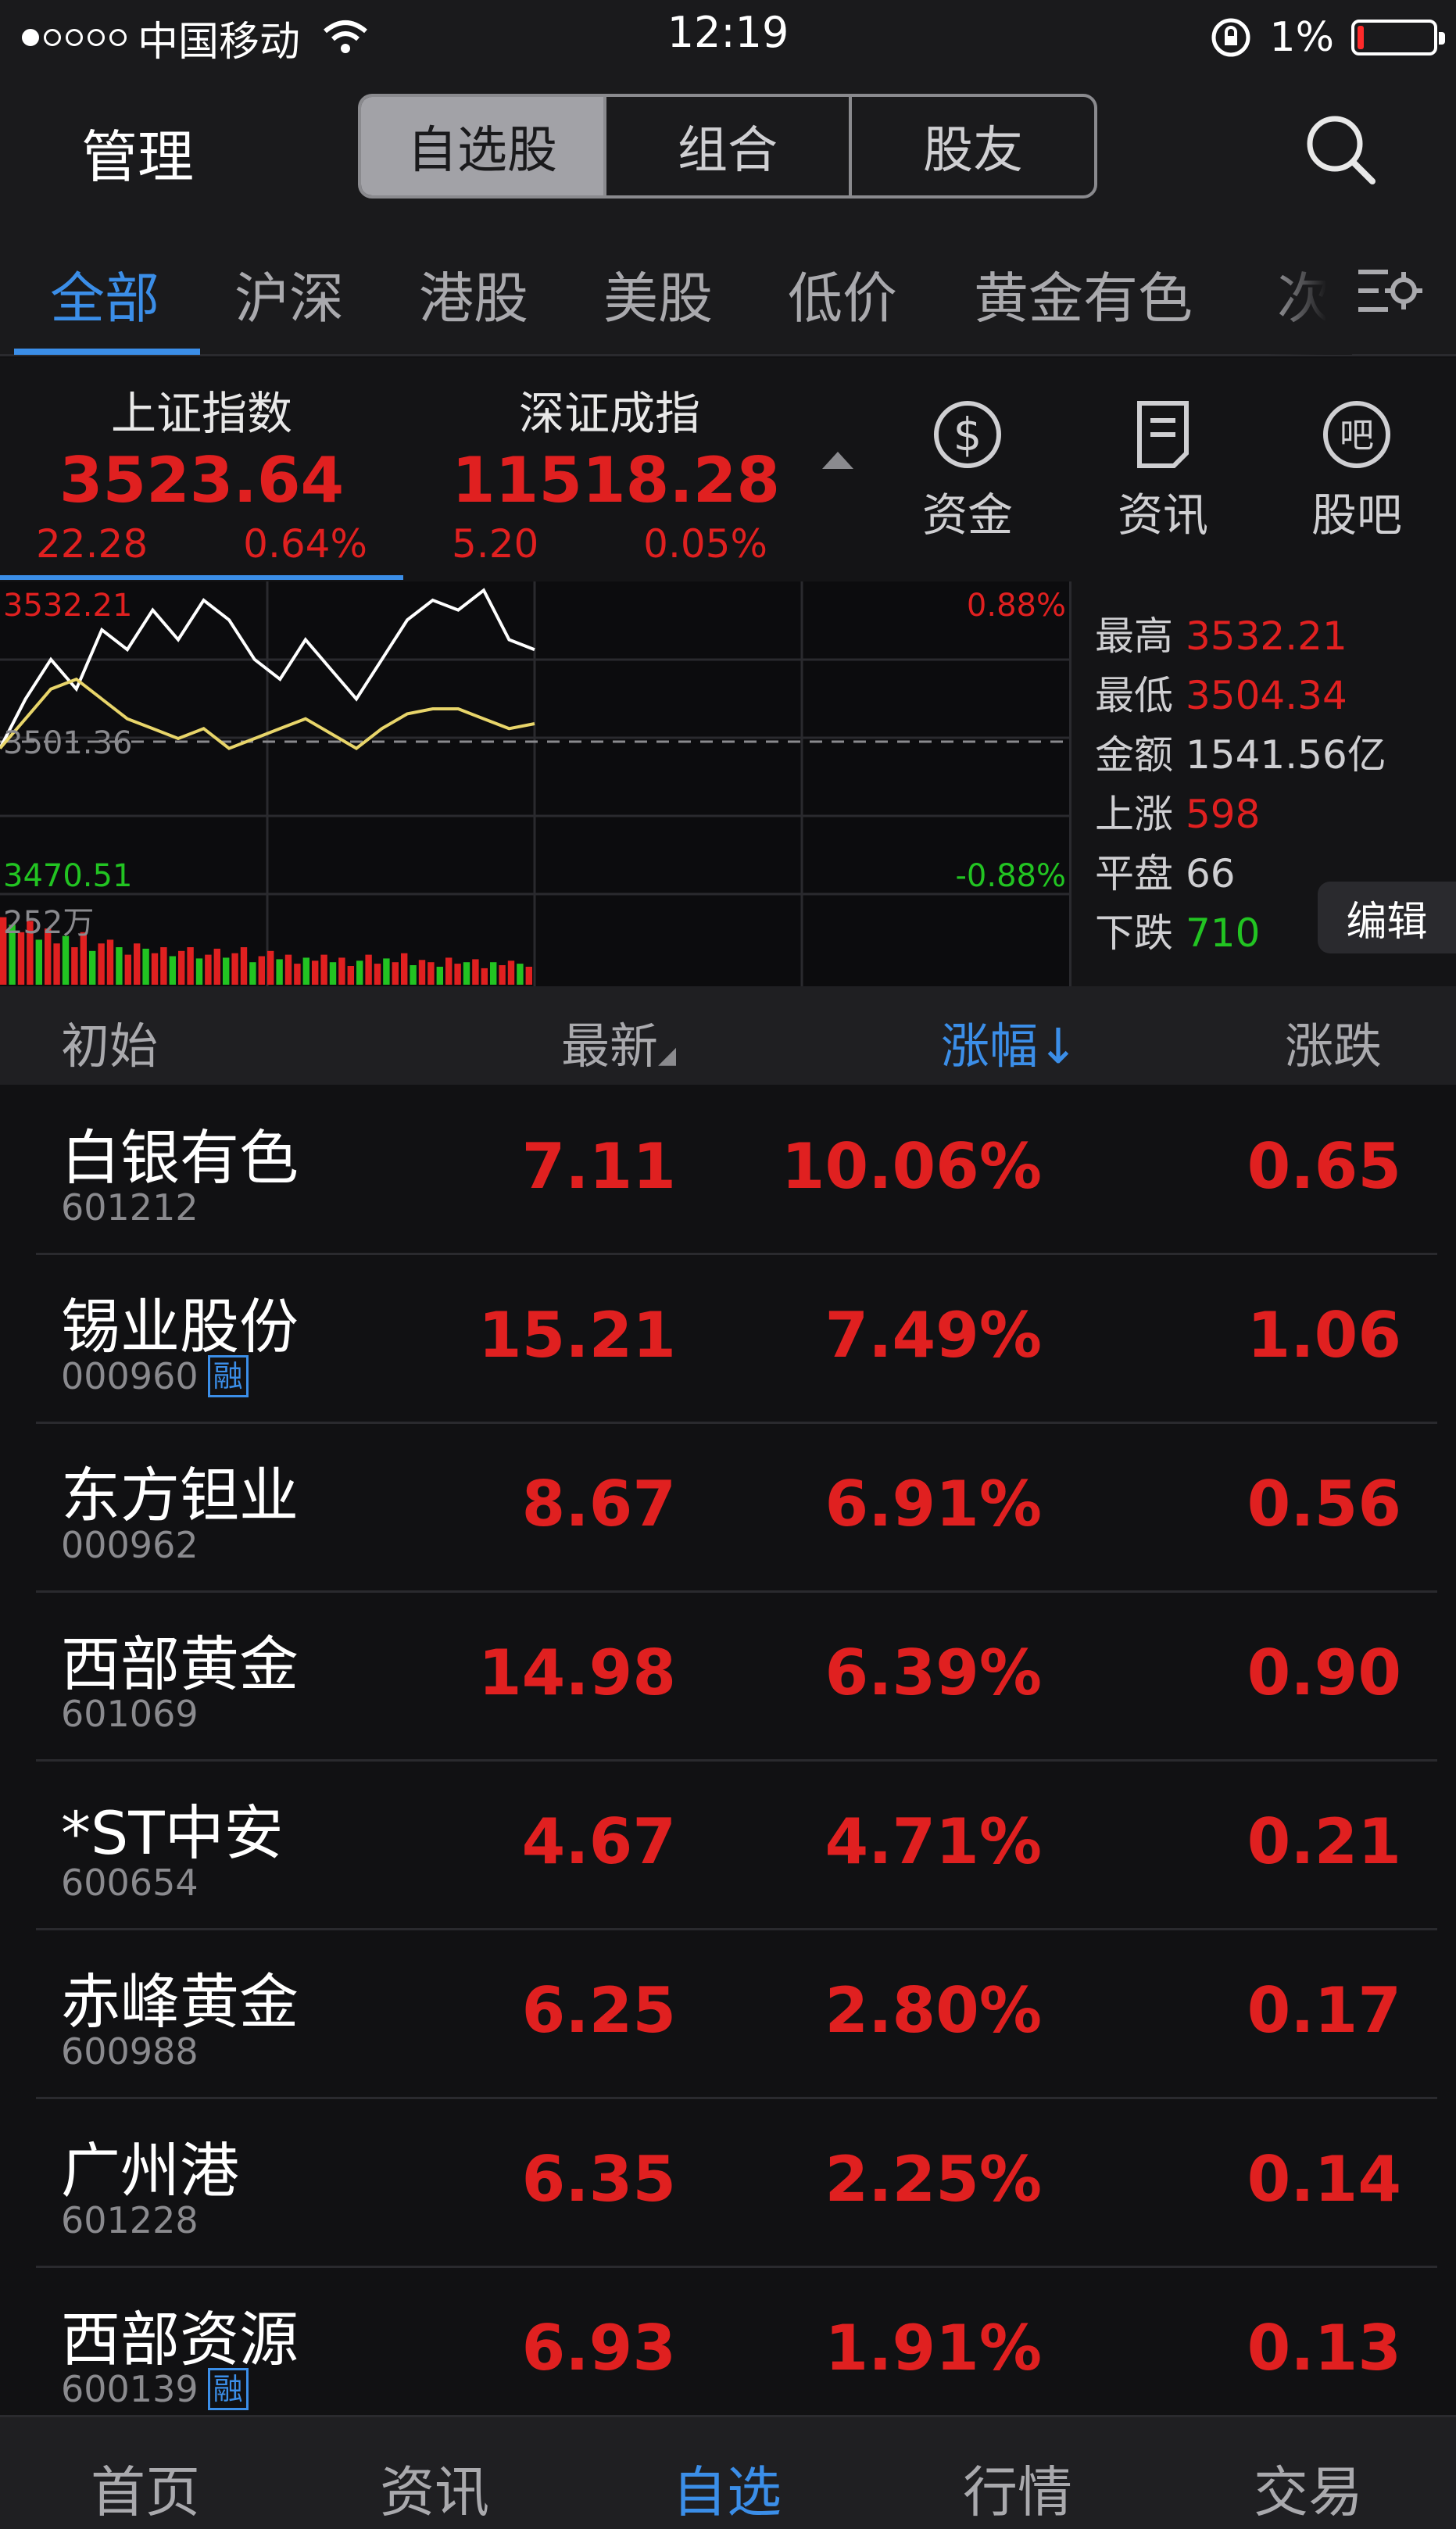 The height and width of the screenshot is (2529, 1456). What do you see at coordinates (473, 294) in the screenshot?
I see `tab-hk: 港股` at bounding box center [473, 294].